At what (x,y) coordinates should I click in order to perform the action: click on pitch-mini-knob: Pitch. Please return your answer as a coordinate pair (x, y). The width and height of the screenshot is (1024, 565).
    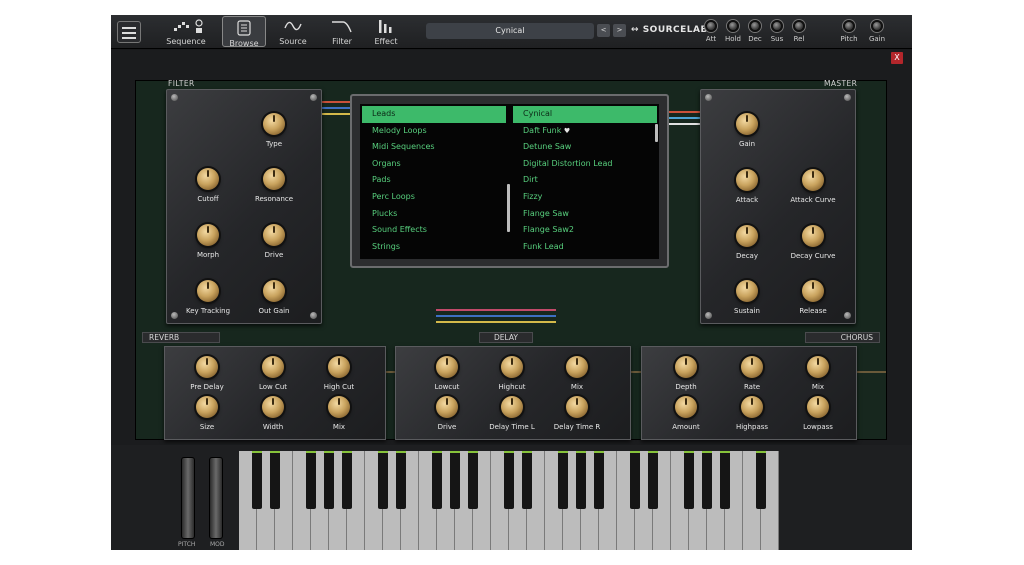
    Looking at the image, I should click on (849, 31).